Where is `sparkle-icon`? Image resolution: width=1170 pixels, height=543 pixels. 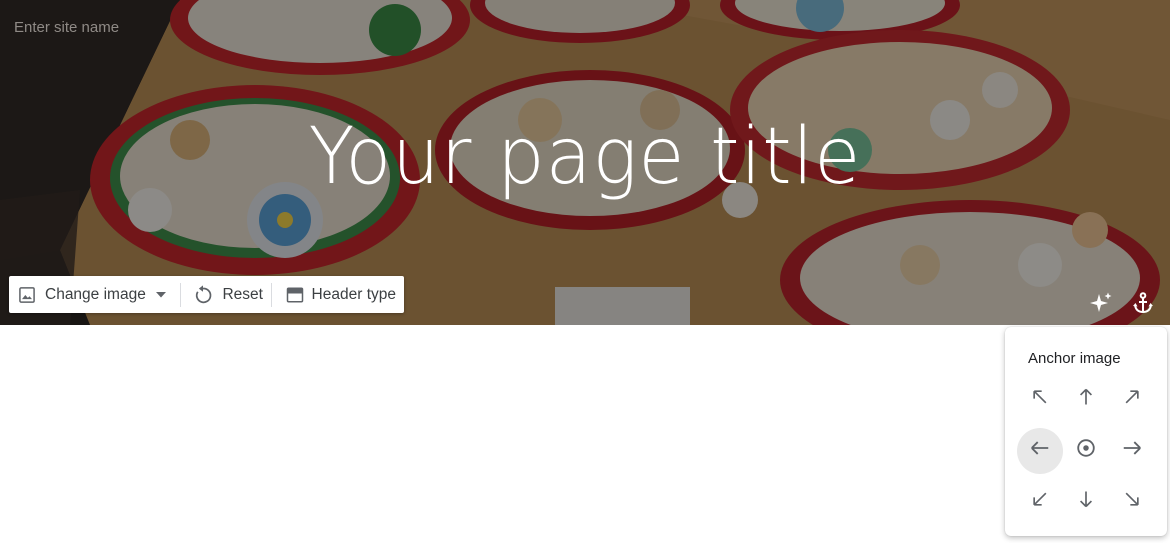
sparkle-icon is located at coordinates (1101, 303).